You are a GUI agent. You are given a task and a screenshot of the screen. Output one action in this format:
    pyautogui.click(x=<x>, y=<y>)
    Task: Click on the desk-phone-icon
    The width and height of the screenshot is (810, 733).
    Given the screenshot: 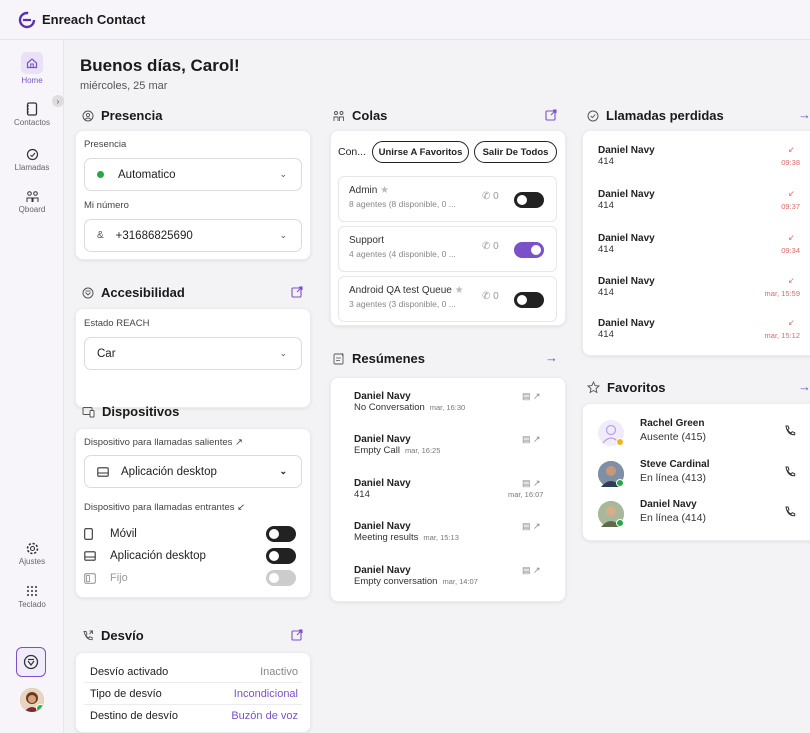 What is the action you would take?
    pyautogui.click(x=93, y=578)
    